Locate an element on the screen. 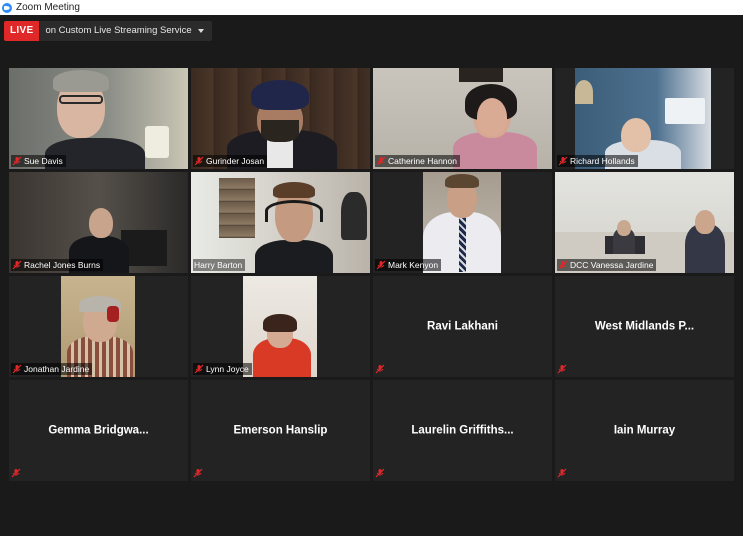  participant-name-tag: Harry Barton is located at coordinates (219, 265).